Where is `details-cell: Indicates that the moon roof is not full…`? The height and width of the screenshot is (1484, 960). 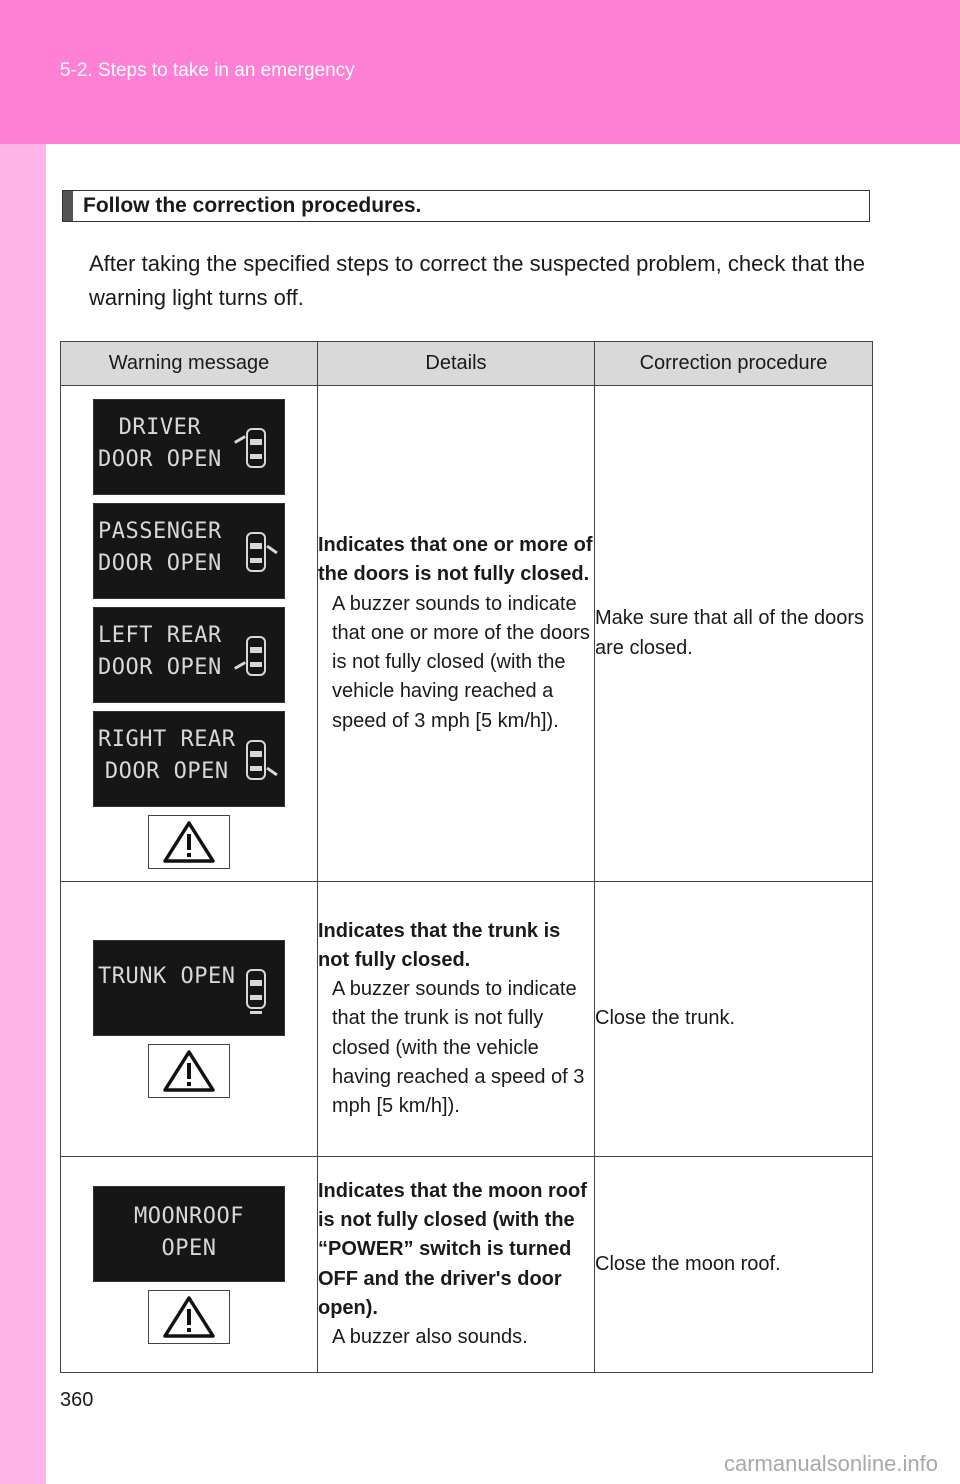
details-cell: Indicates that the moon roof is not full… is located at coordinates (456, 1264).